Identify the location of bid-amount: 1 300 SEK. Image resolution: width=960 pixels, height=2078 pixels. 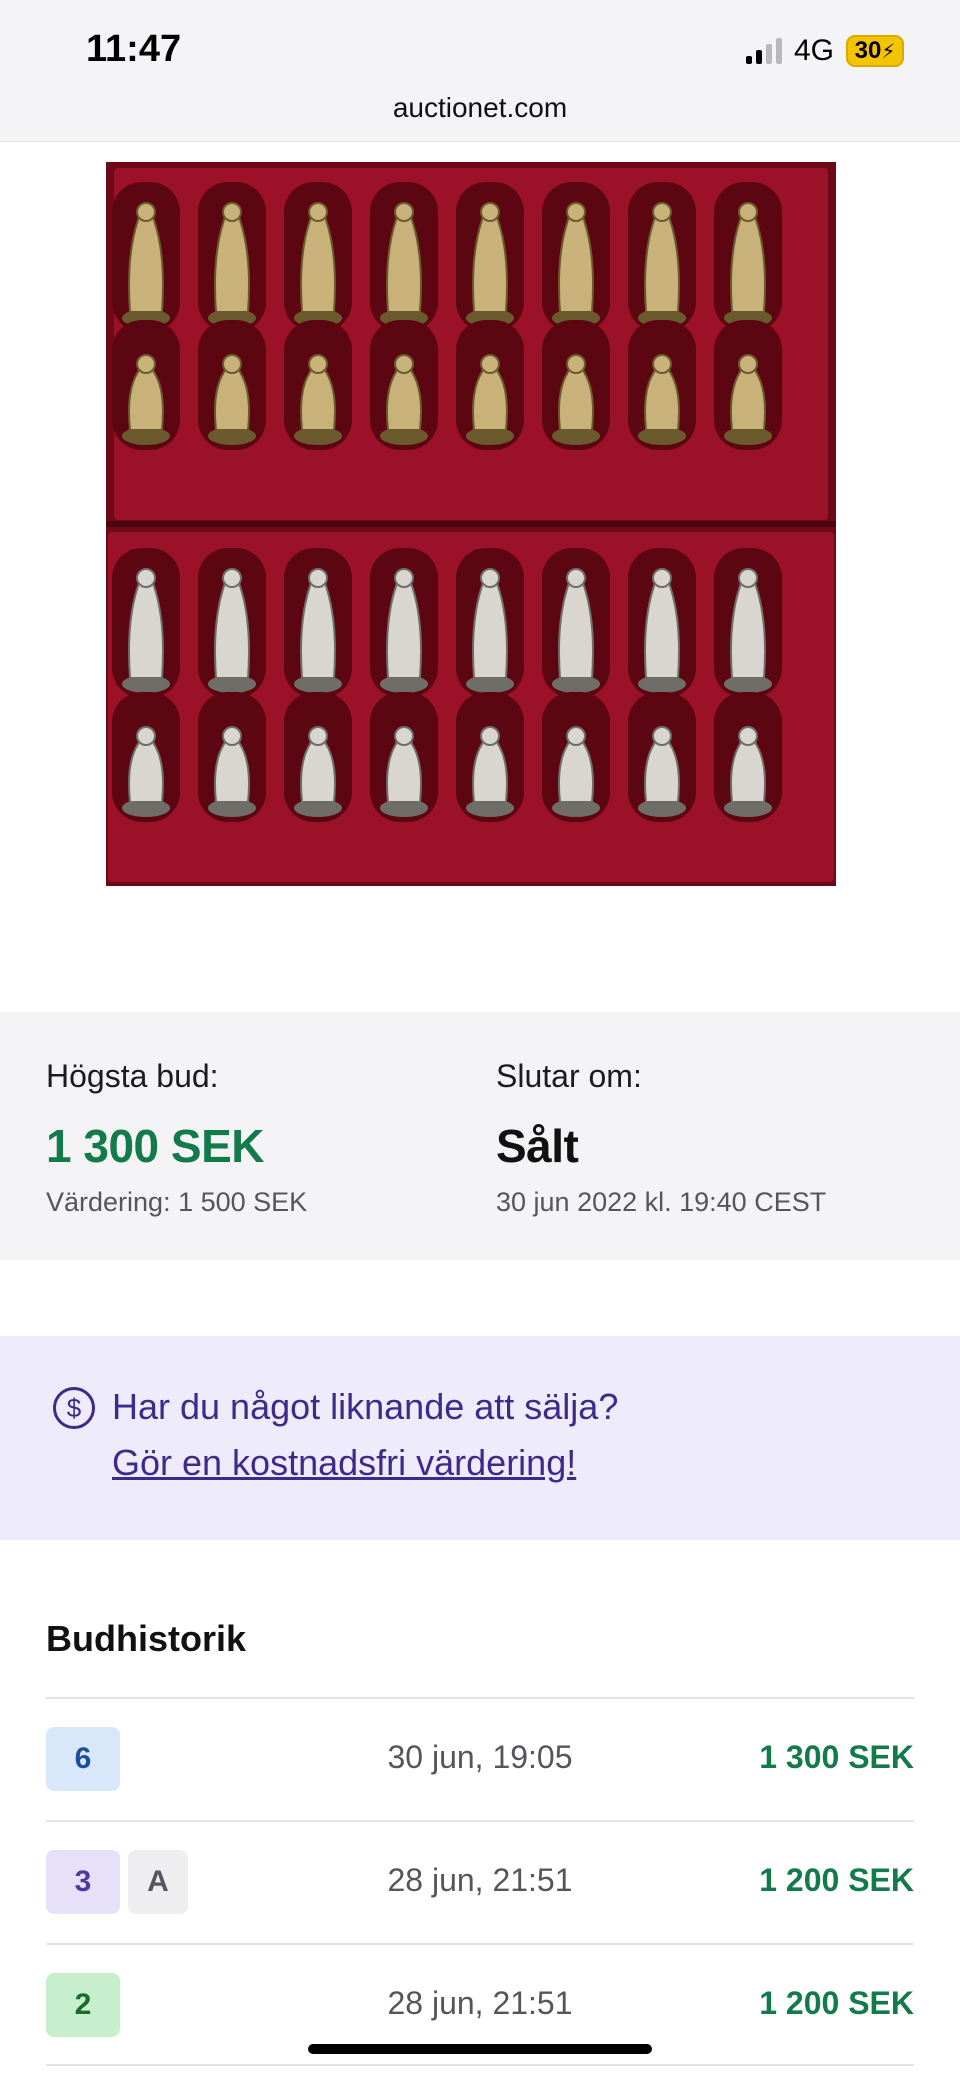
(836, 1757).